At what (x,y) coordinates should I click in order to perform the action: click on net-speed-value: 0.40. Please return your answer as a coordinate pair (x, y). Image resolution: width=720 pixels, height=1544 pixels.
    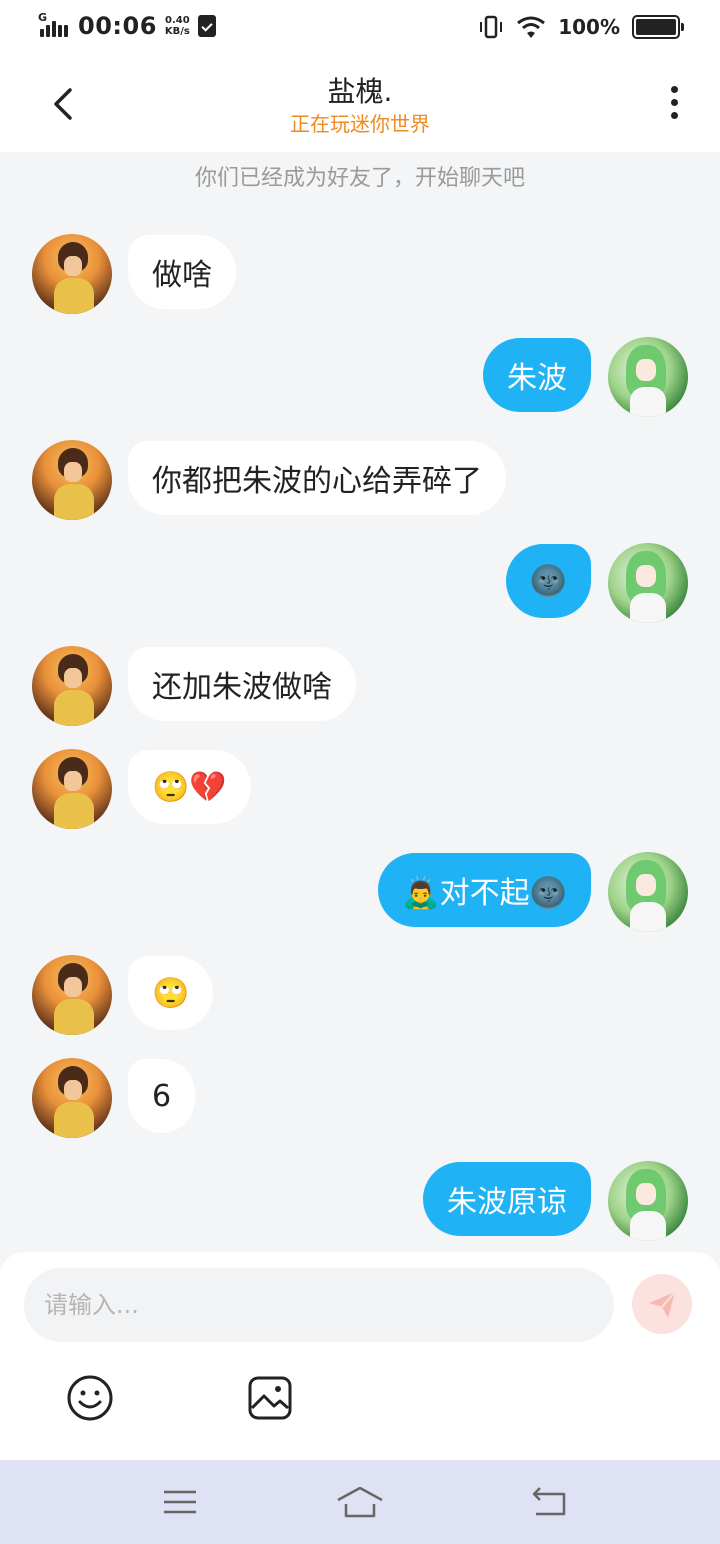
    Looking at the image, I should click on (177, 20).